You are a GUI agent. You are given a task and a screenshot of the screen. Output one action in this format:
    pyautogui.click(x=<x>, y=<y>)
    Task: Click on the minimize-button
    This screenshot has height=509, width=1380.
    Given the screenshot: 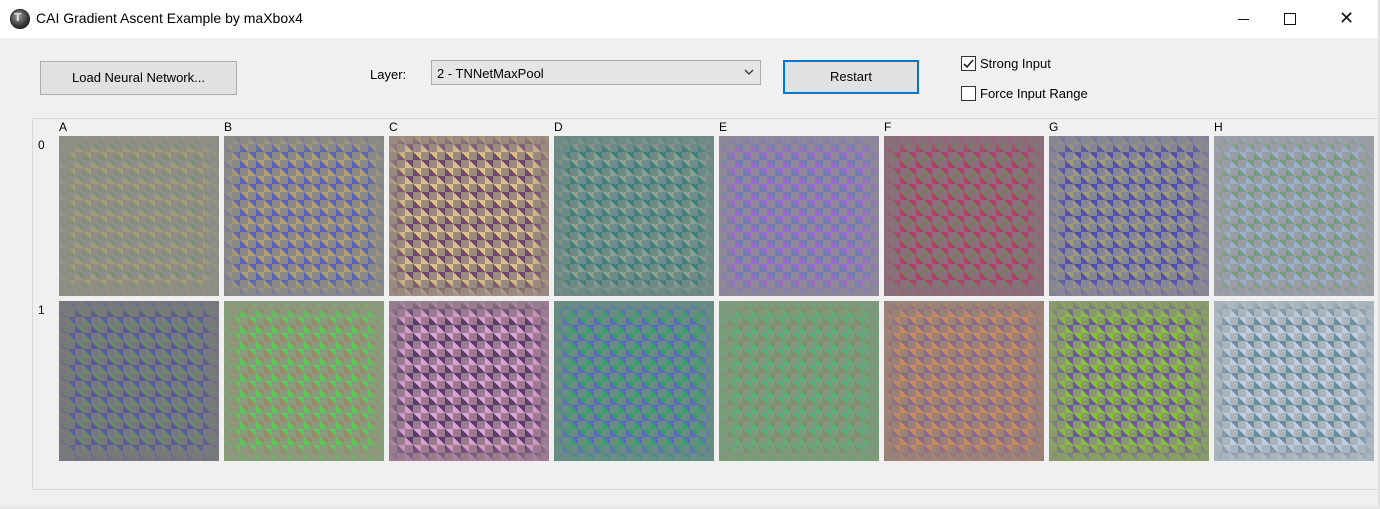 What is the action you would take?
    pyautogui.click(x=1244, y=19)
    